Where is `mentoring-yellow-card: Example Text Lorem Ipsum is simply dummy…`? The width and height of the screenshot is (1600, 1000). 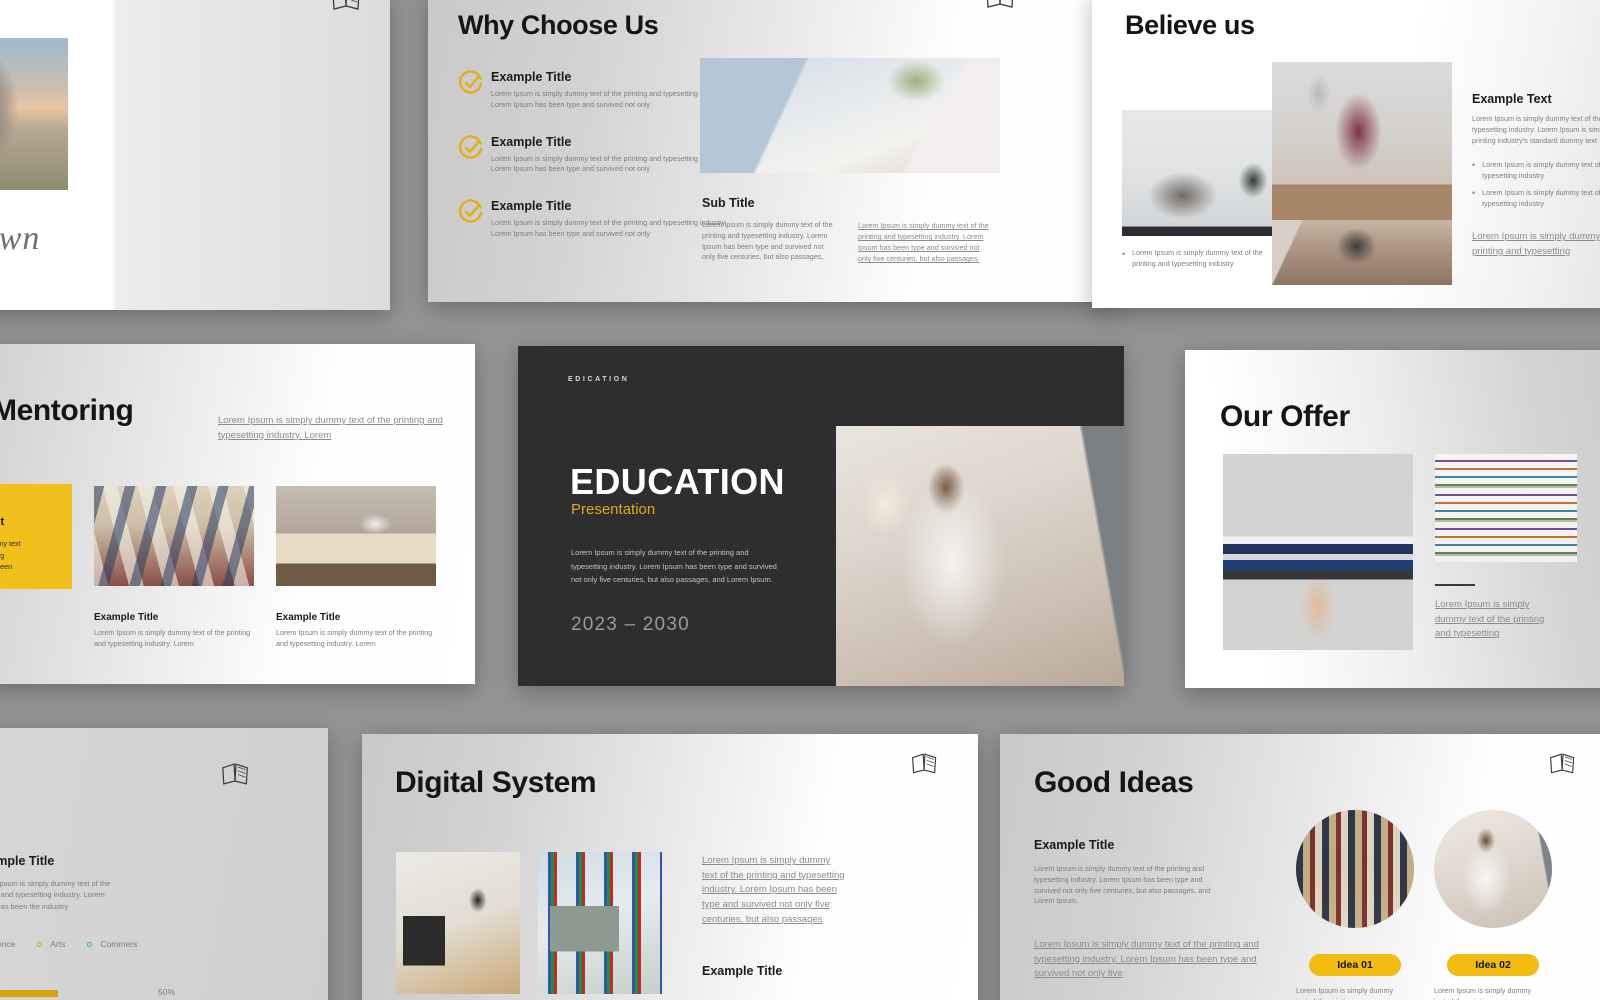
mentoring-yellow-card: Example Text Lorem Ipsum is simply dummy… is located at coordinates (36, 536).